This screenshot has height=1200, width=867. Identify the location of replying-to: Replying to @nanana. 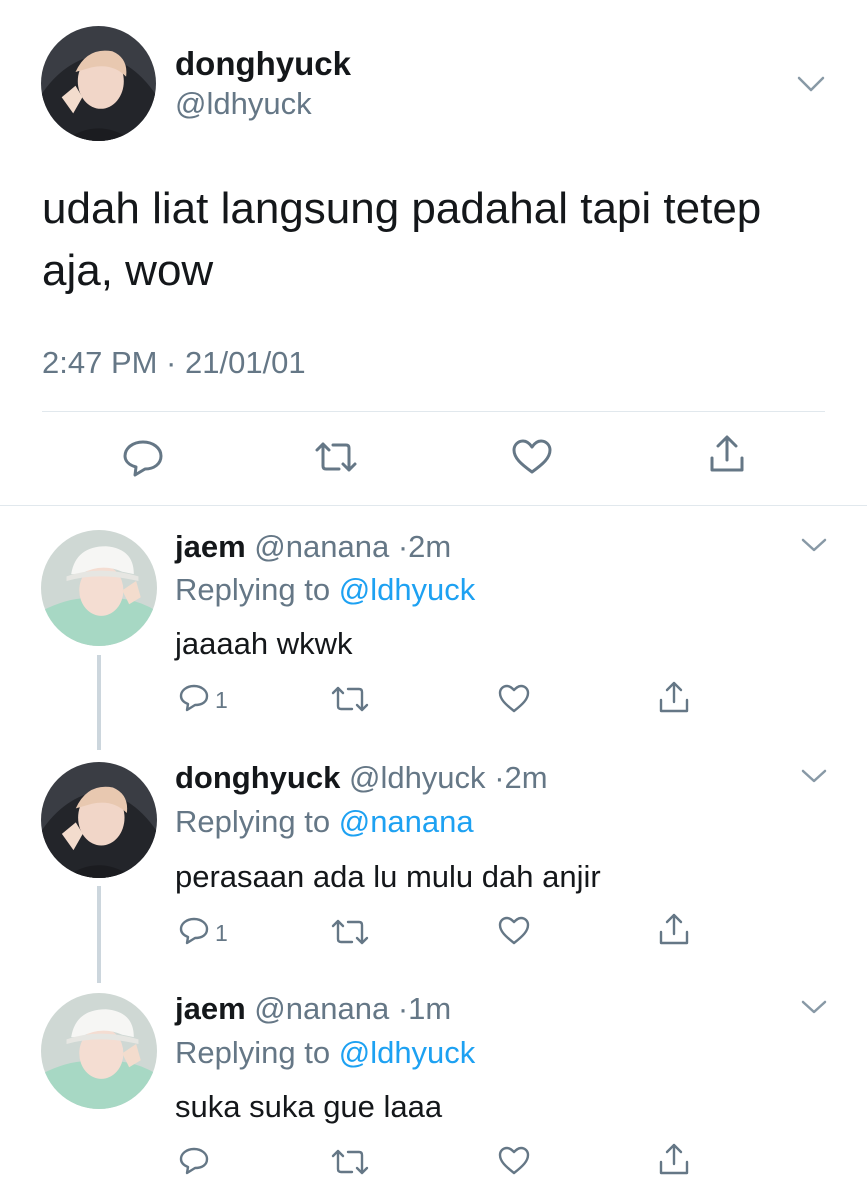
(324, 822).